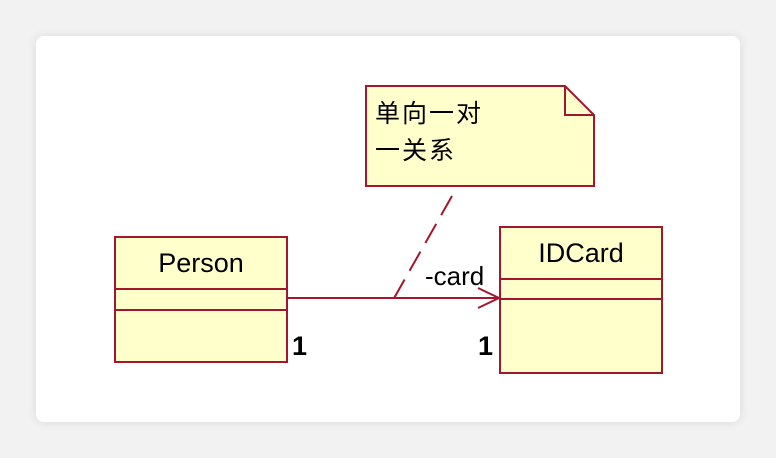 The height and width of the screenshot is (458, 776). I want to click on class-name: Person, so click(201, 264).